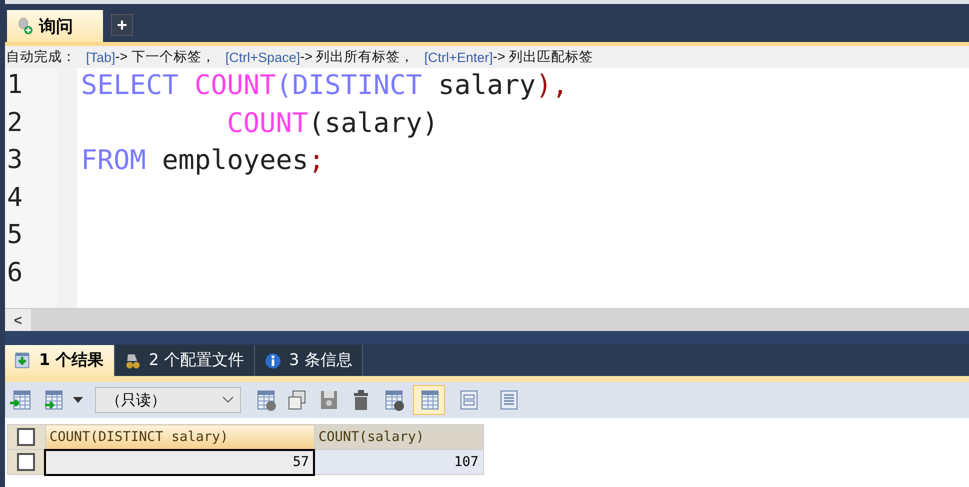 Image resolution: width=969 pixels, height=487 pixels. What do you see at coordinates (168, 400) in the screenshot?
I see `mode-select: （只读）` at bounding box center [168, 400].